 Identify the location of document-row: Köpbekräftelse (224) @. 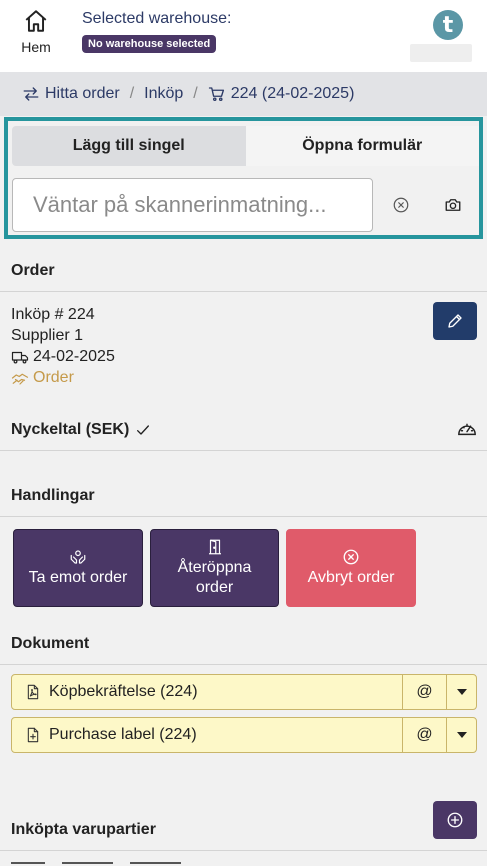
(244, 692).